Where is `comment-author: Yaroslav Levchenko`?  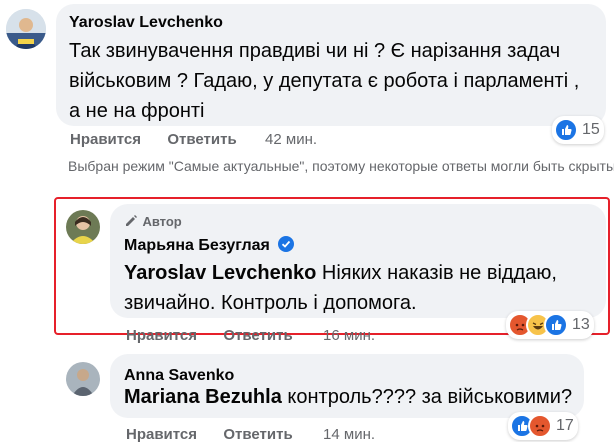
comment-author: Yaroslav Levchenko is located at coordinates (146, 23).